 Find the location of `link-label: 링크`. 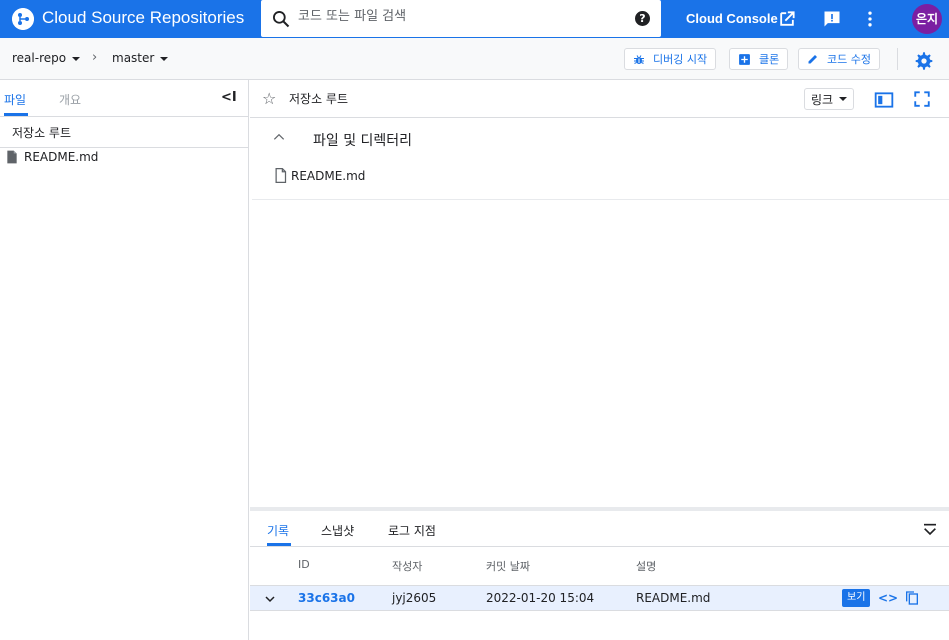

link-label: 링크 is located at coordinates (822, 99).